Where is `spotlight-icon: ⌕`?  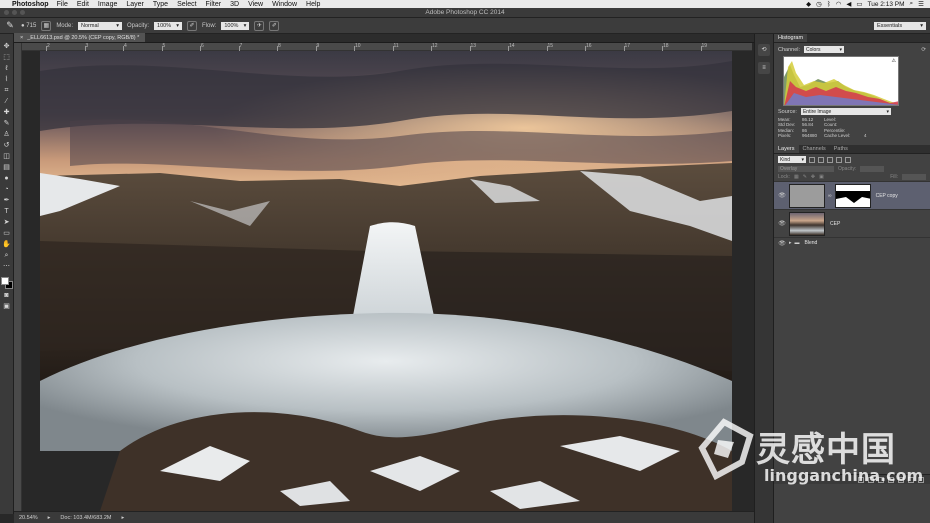
spotlight-icon: ⌕ is located at coordinates (912, 4).